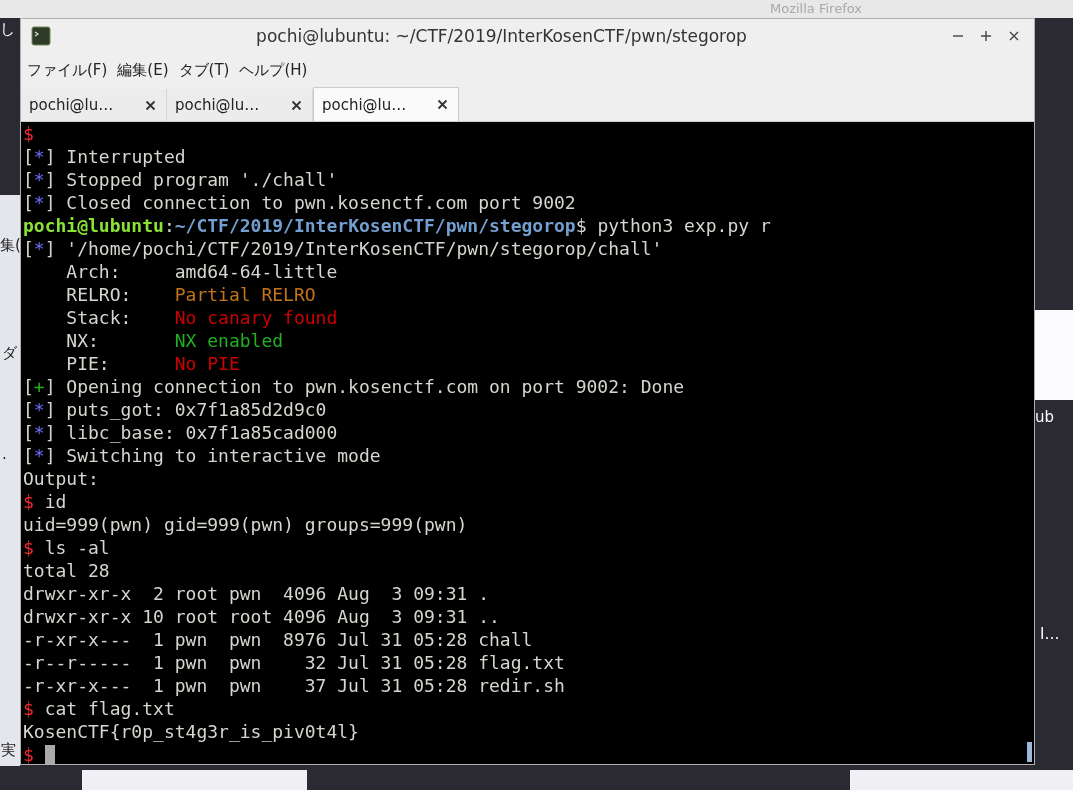 The height and width of the screenshot is (790, 1073). Describe the element at coordinates (93, 225) in the screenshot. I see `terminal-text: pochi@lubuntu` at that location.